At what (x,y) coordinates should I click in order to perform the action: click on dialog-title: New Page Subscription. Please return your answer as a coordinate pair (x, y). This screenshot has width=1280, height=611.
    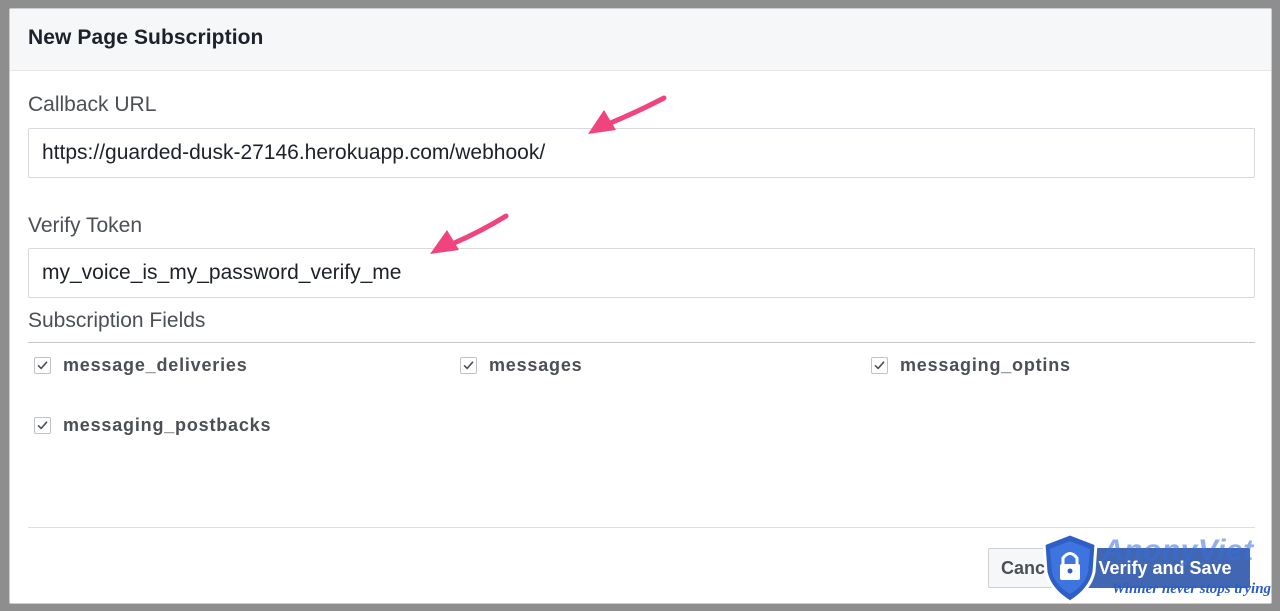
    Looking at the image, I should click on (146, 37).